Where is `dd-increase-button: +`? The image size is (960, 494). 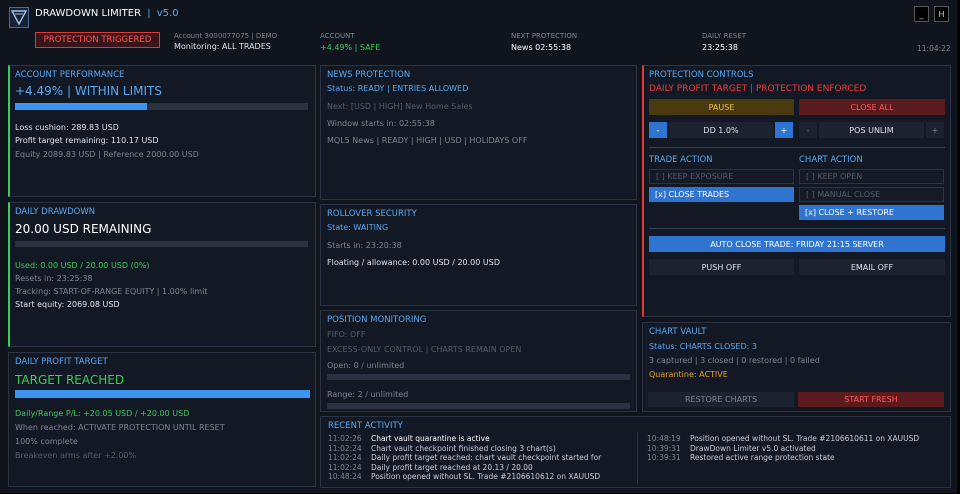
dd-increase-button: + is located at coordinates (784, 130).